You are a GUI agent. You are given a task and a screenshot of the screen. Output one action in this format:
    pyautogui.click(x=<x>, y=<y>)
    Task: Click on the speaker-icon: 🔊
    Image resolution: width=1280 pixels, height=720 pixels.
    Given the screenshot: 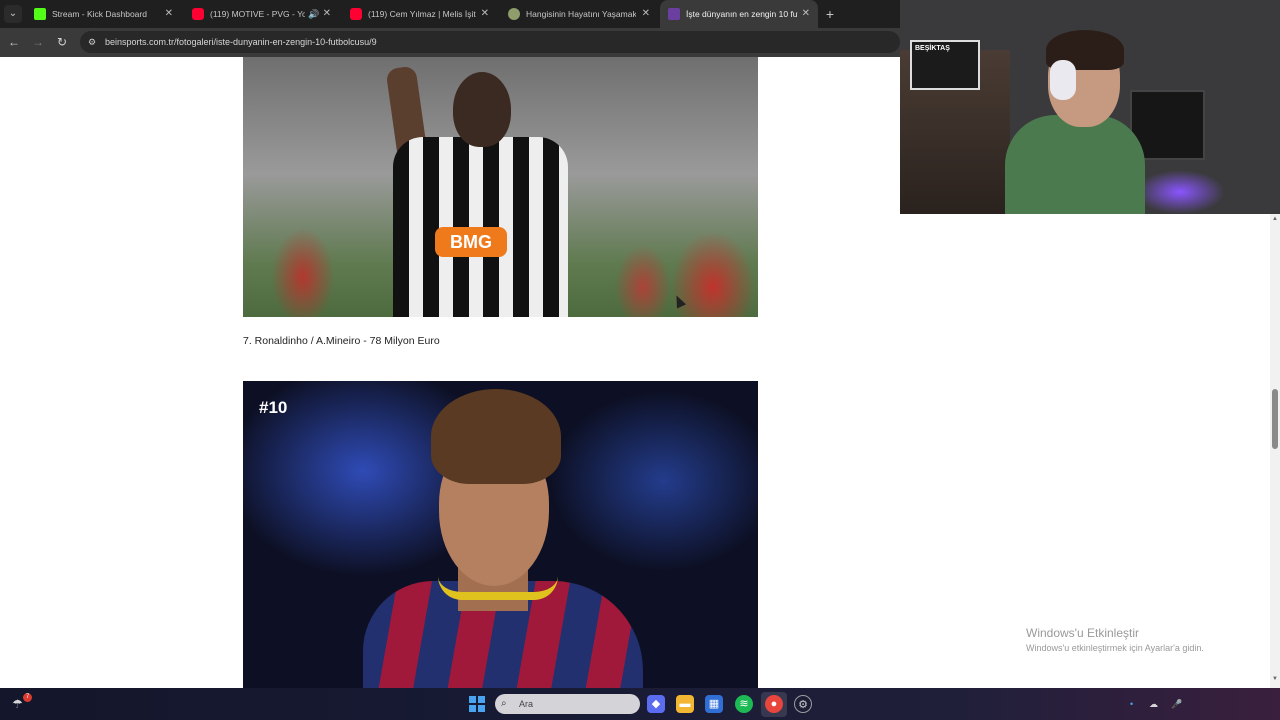 What is the action you would take?
    pyautogui.click(x=313, y=14)
    